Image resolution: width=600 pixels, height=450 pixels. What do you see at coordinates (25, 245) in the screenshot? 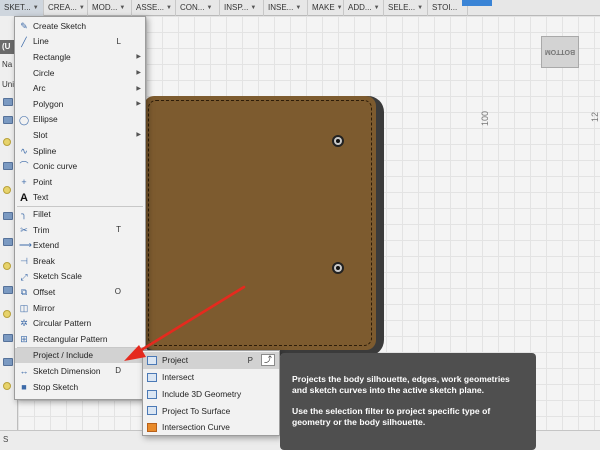
I see `extend-icon: ⟶` at bounding box center [25, 245].